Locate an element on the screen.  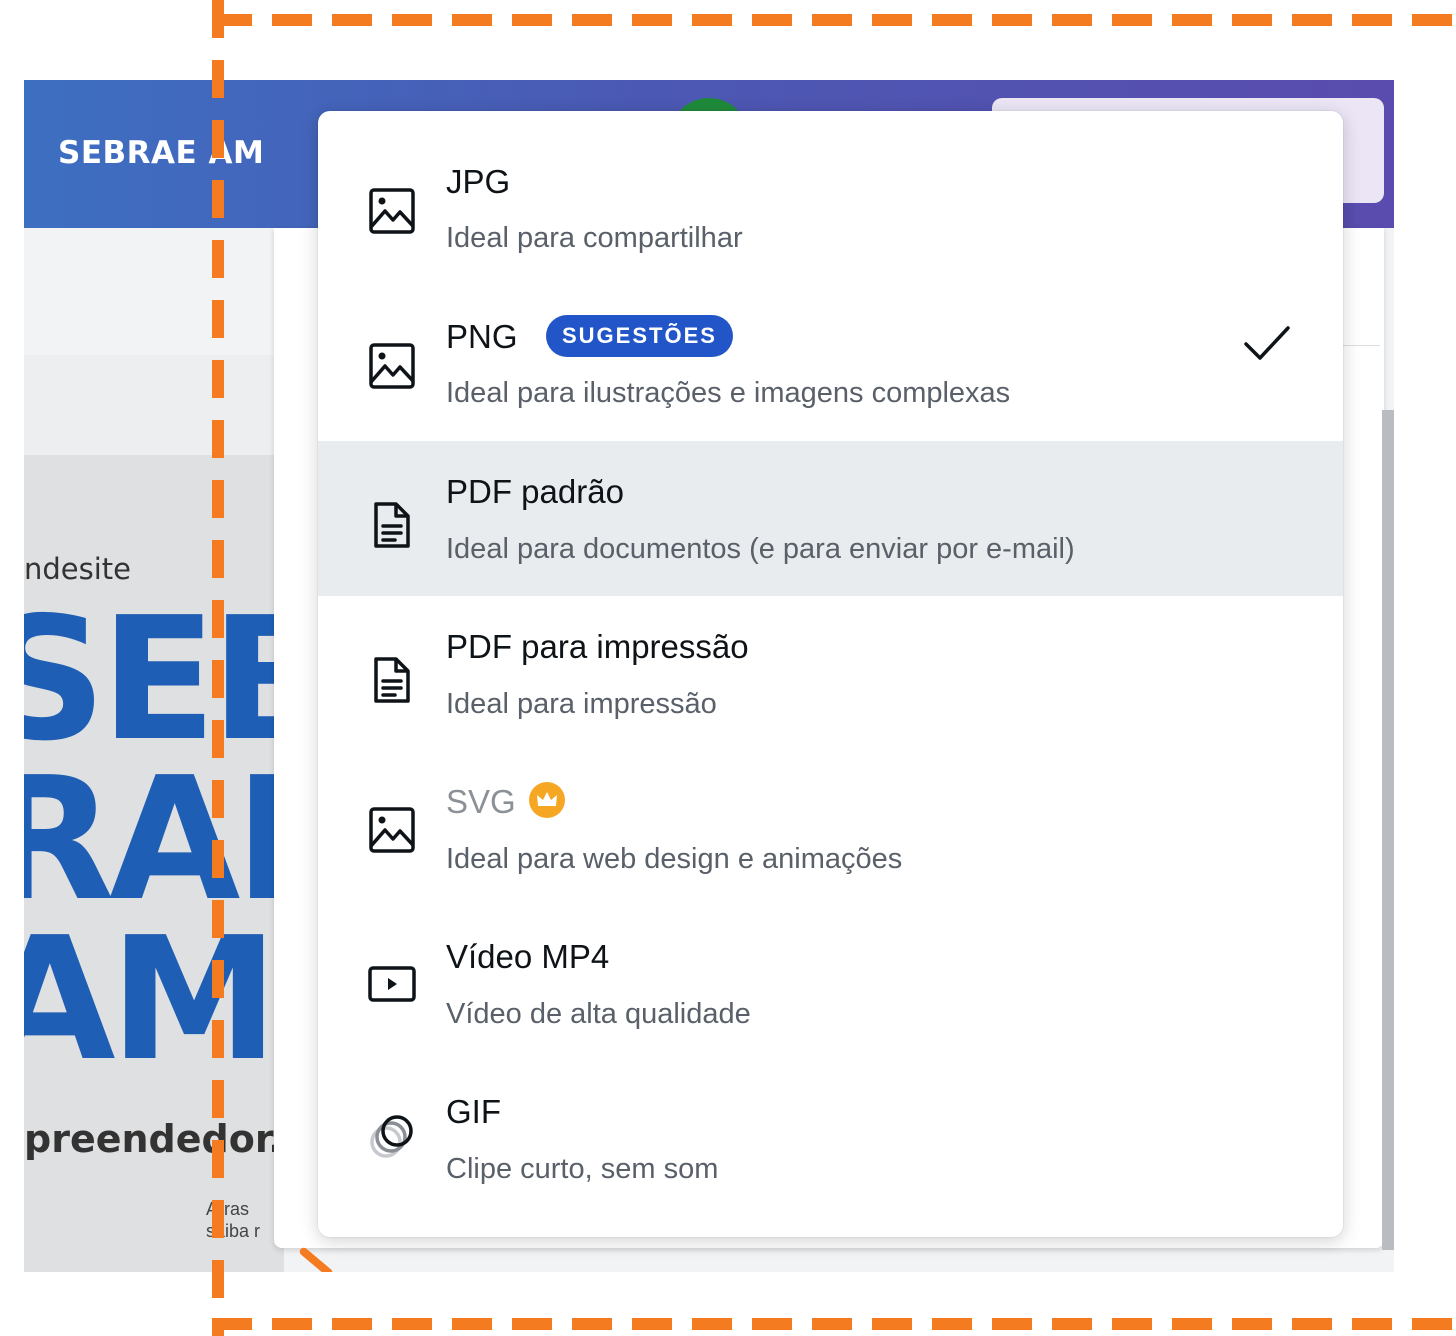
file-type-option-jpg: JPG Ideal para compartilhar is located at coordinates (830, 188).